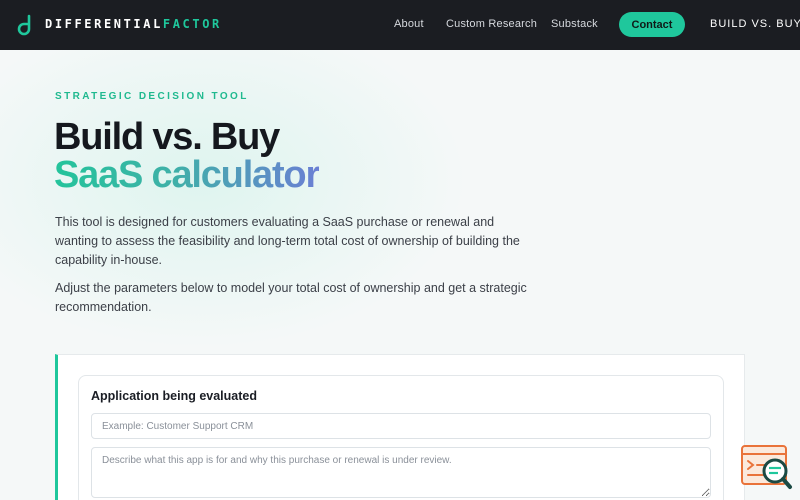 This screenshot has height=500, width=800. I want to click on application-description-textarea, so click(401, 472).